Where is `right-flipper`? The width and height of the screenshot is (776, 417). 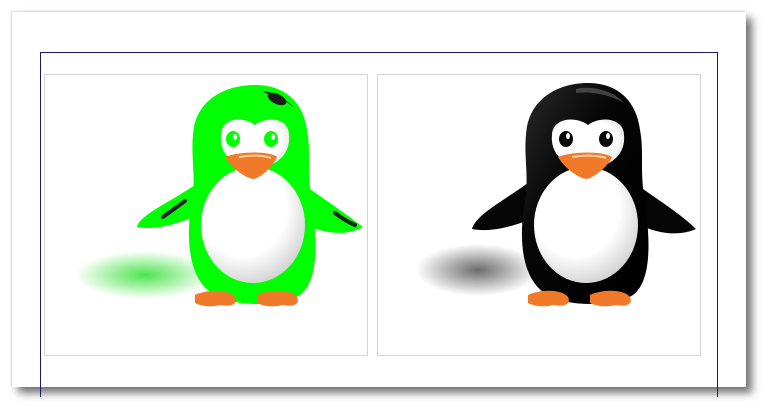 right-flipper is located at coordinates (668, 210).